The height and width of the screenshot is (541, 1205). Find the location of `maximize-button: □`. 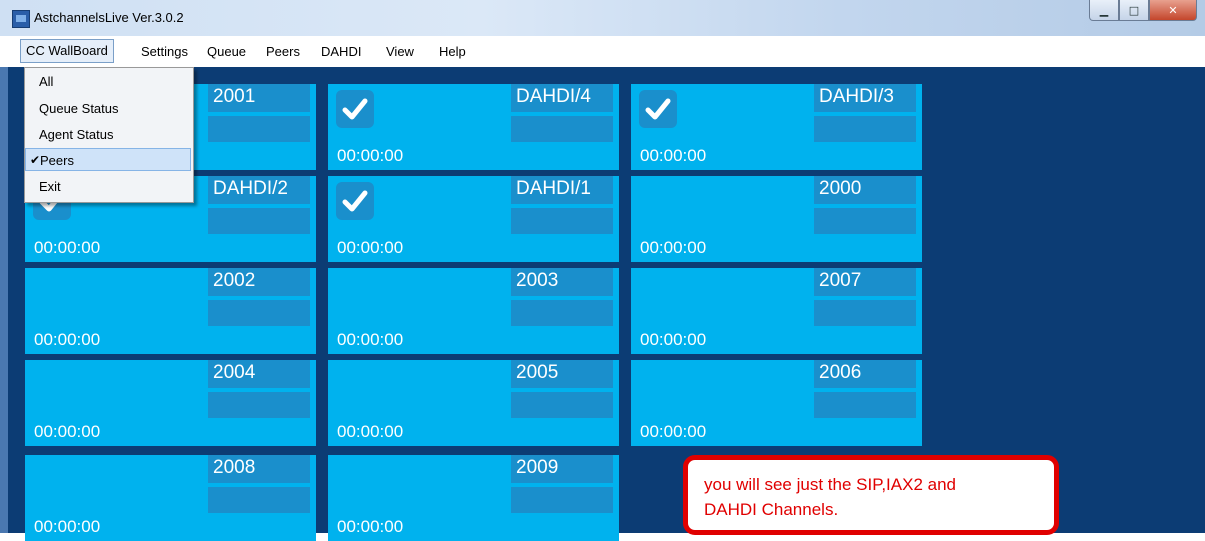

maximize-button: □ is located at coordinates (1134, 10).